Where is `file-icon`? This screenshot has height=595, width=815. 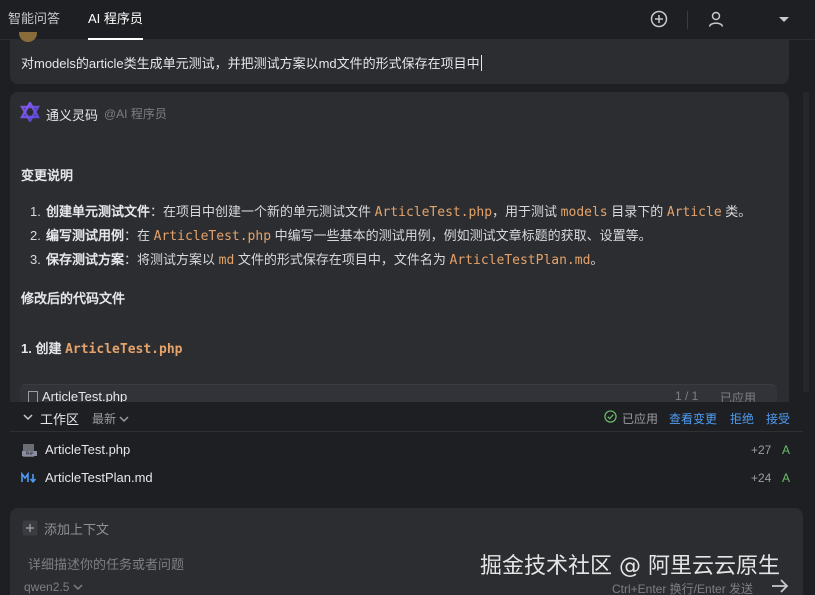
file-icon is located at coordinates (33, 396).